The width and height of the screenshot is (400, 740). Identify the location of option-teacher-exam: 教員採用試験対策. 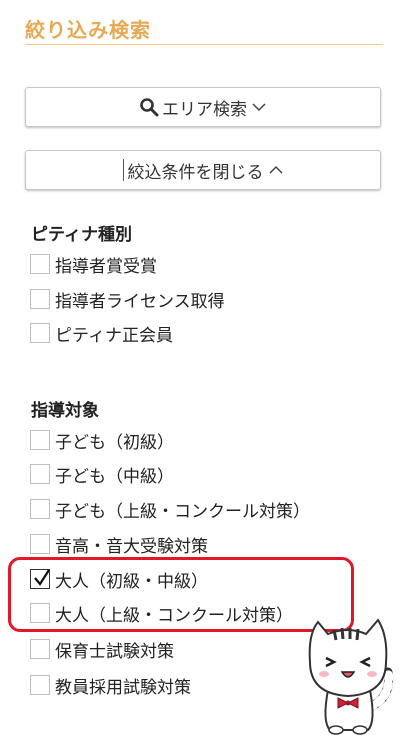
(110, 685).